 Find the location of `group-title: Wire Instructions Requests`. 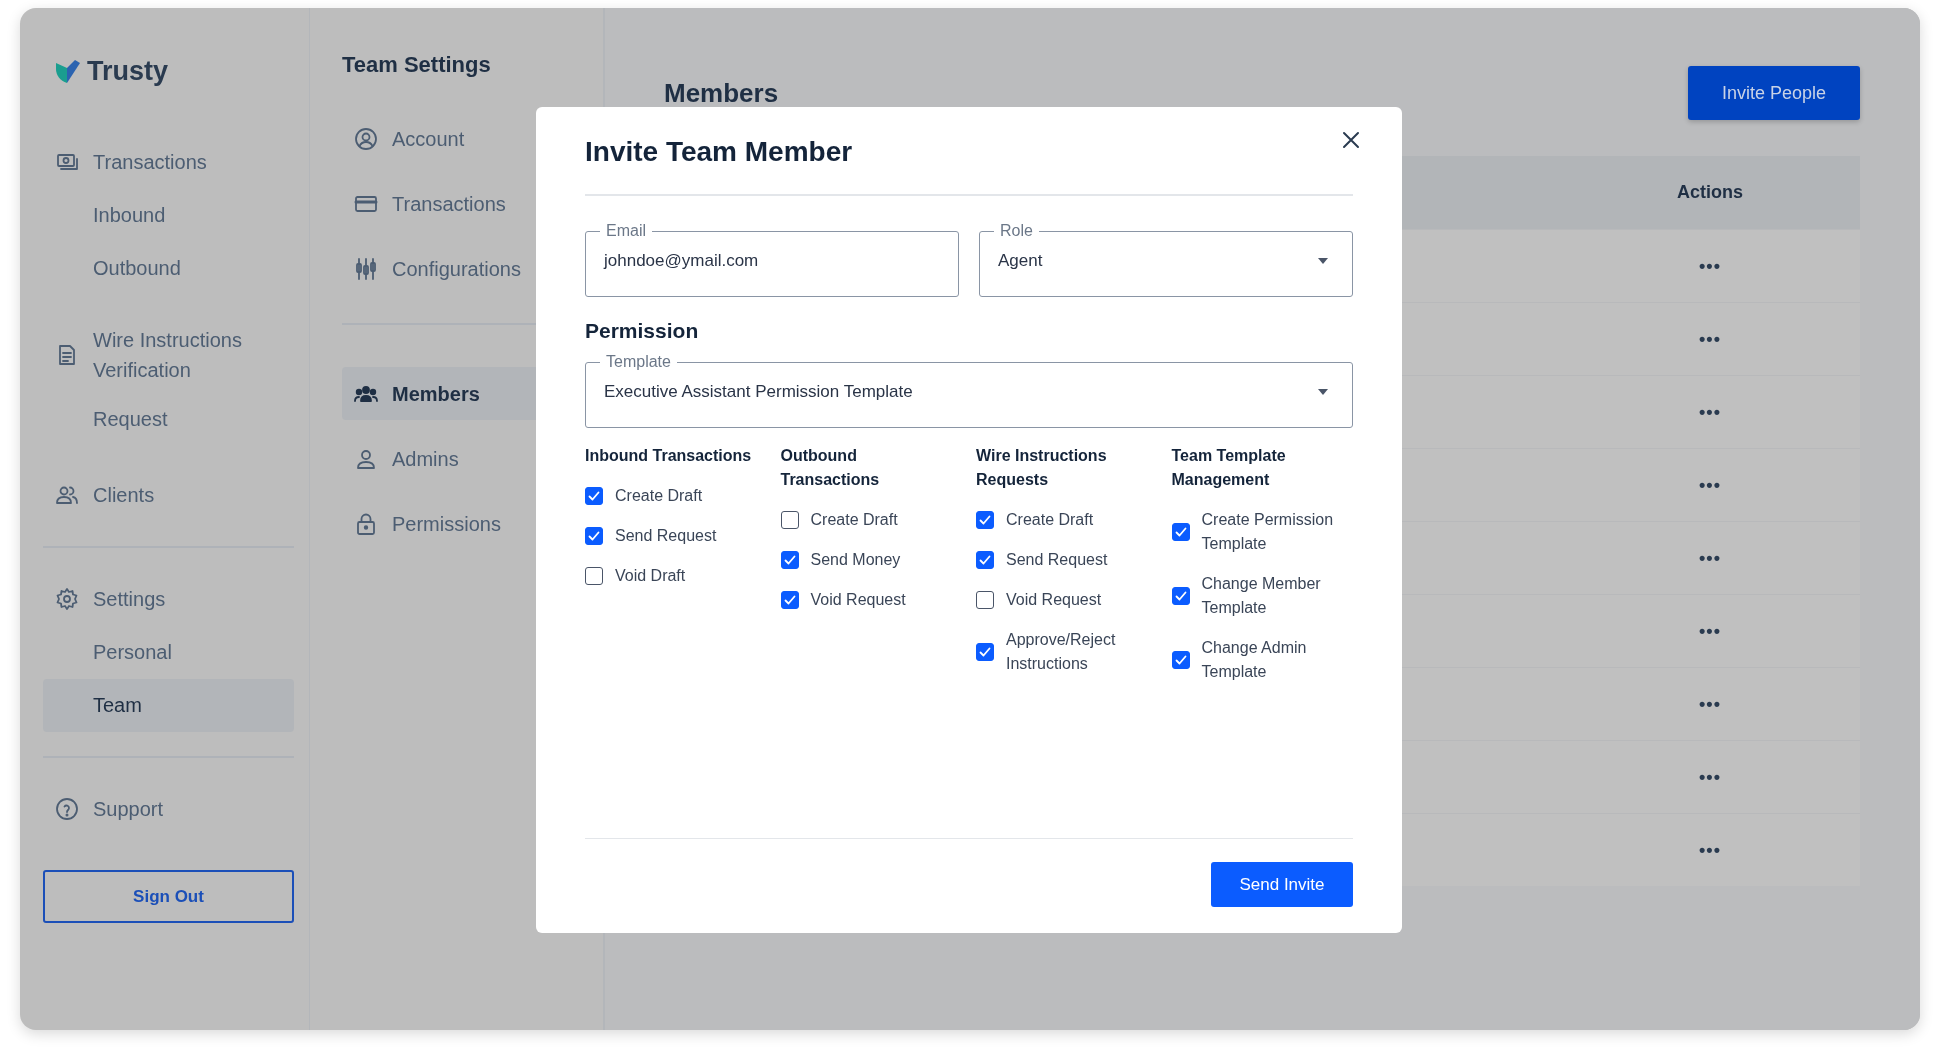

group-title: Wire Instructions Requests is located at coordinates (1042, 468).